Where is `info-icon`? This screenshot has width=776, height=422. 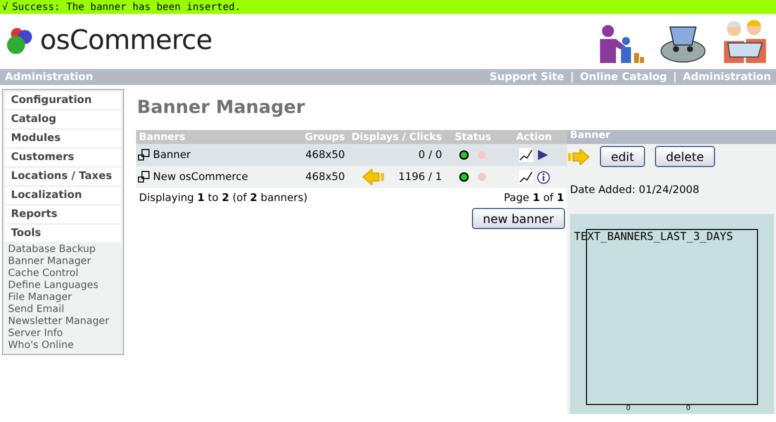
info-icon is located at coordinates (543, 177).